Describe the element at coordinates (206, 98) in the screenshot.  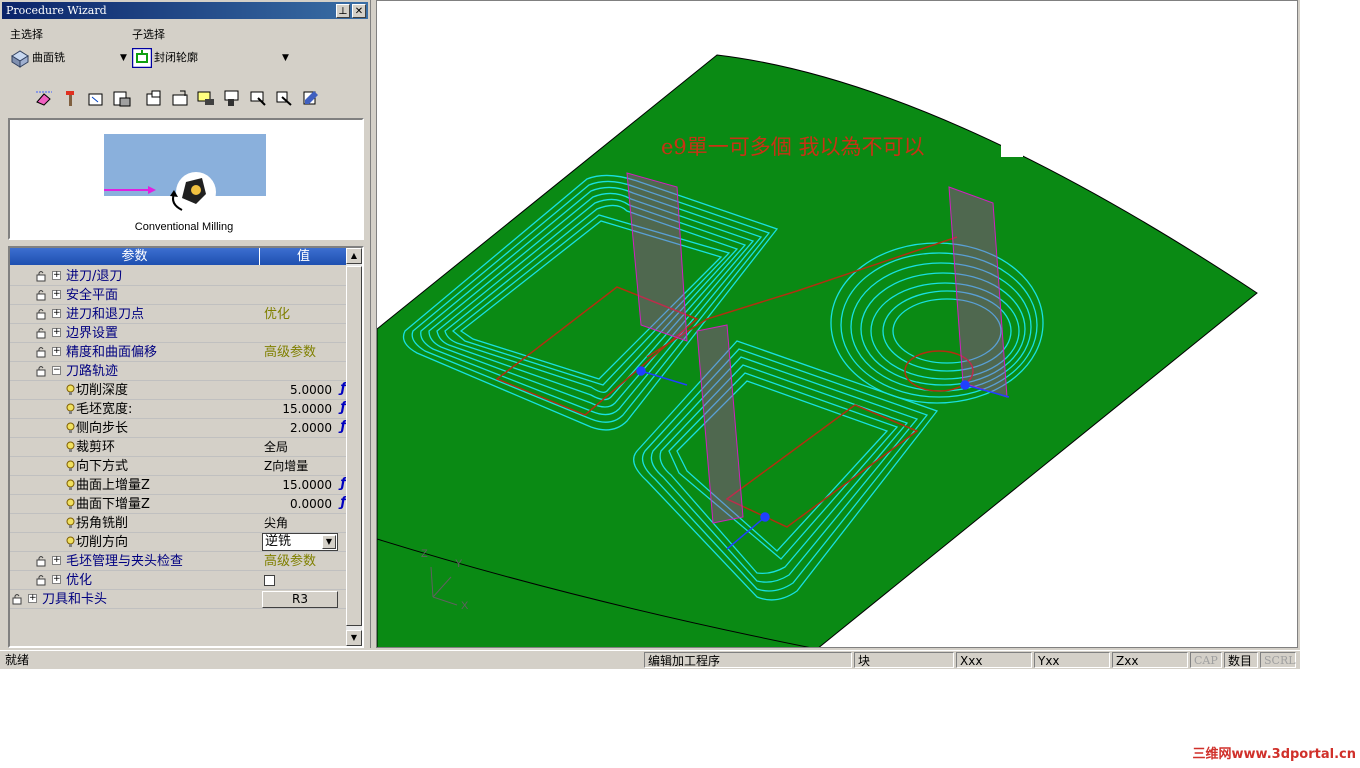
I see `simulate-icon` at that location.